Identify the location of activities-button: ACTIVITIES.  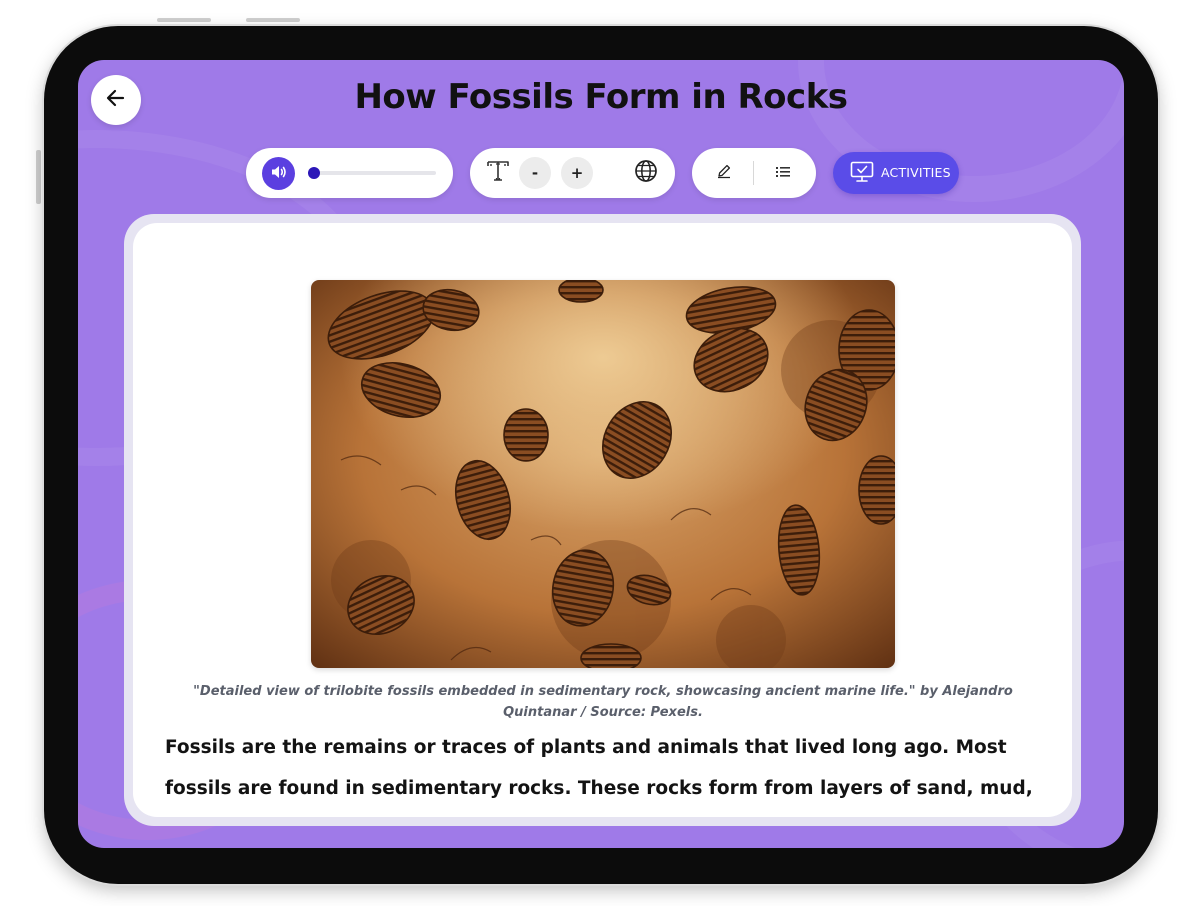
(896, 173).